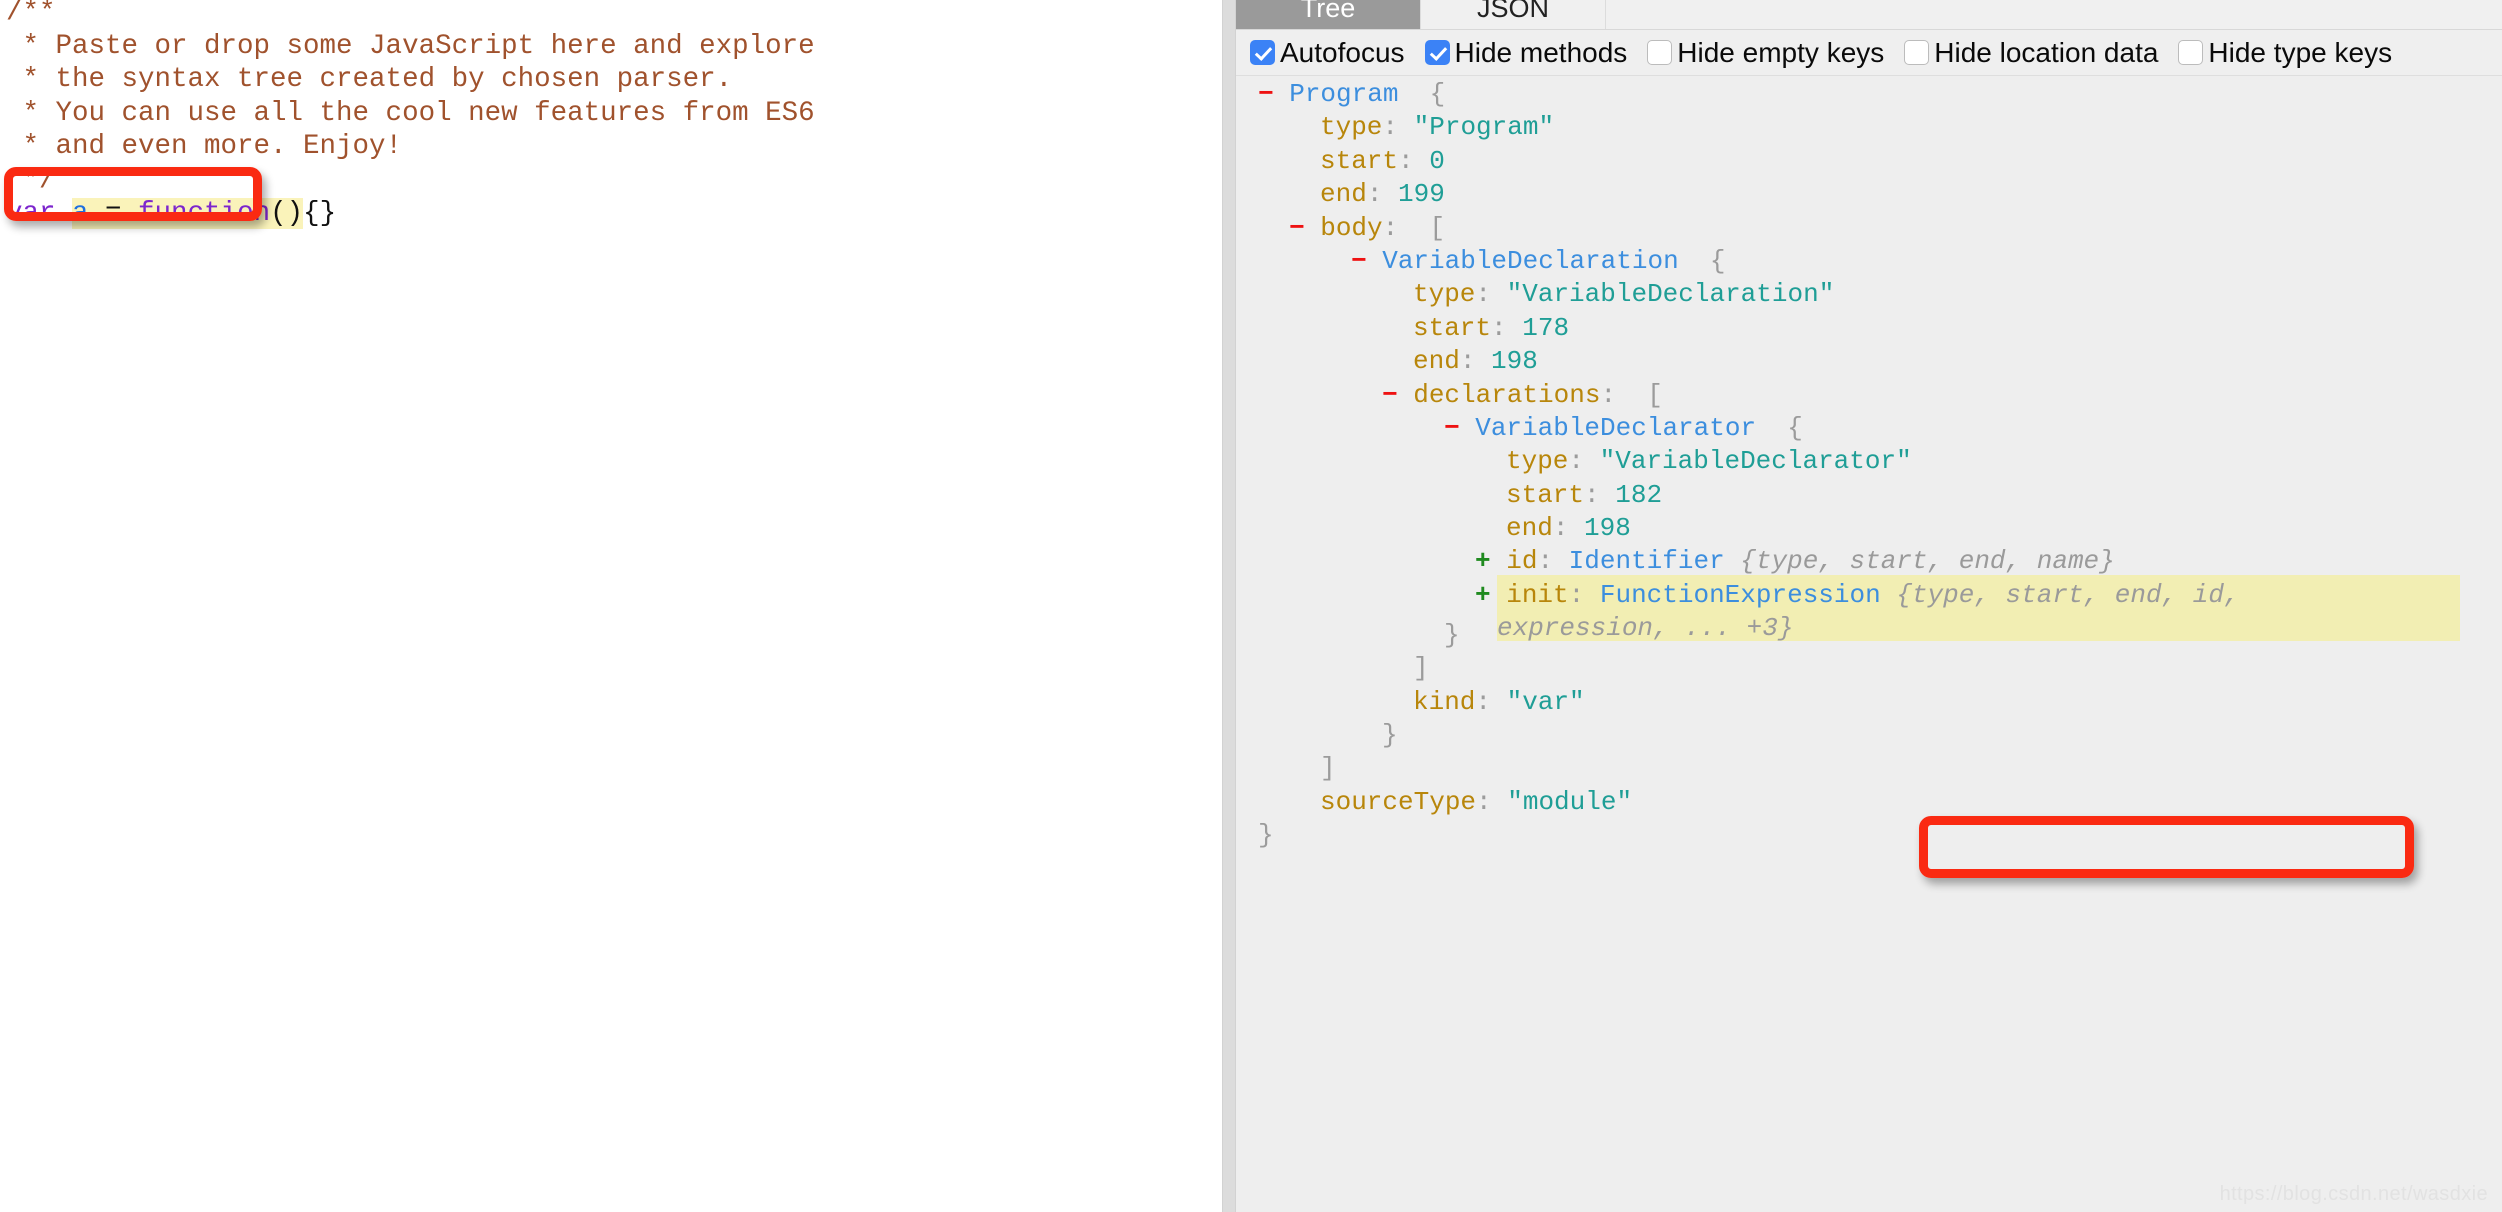  What do you see at coordinates (1541, 52) in the screenshot?
I see `option-label: Hide methods` at bounding box center [1541, 52].